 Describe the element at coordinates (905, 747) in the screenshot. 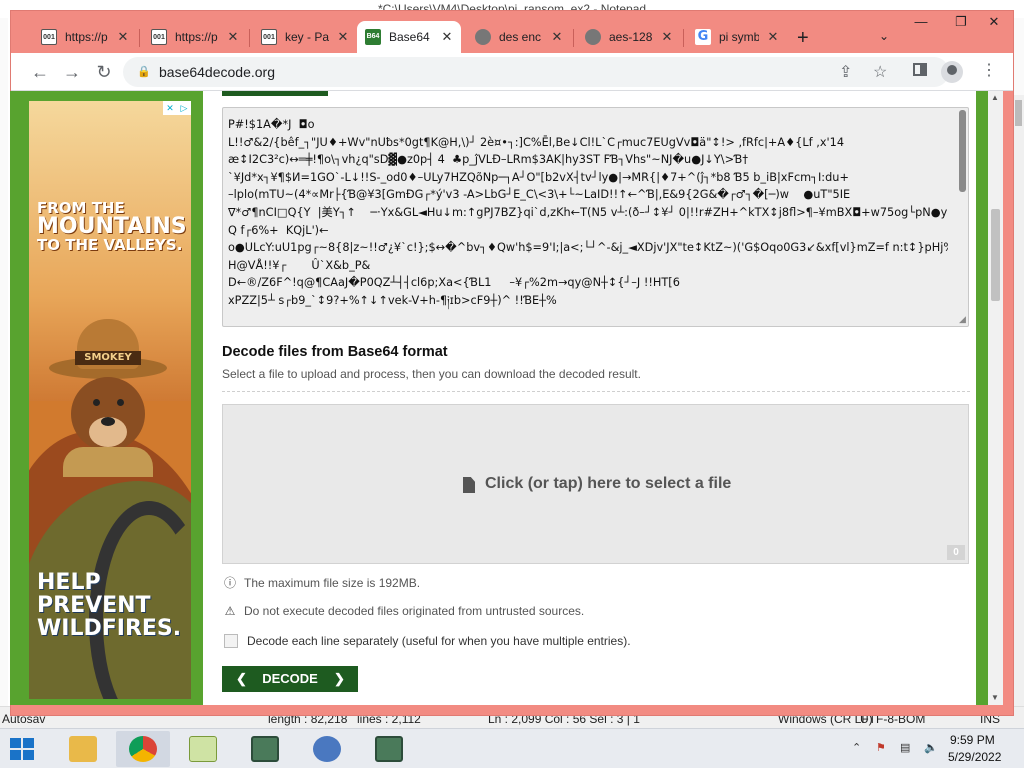

I see `network-icon: ▤` at that location.